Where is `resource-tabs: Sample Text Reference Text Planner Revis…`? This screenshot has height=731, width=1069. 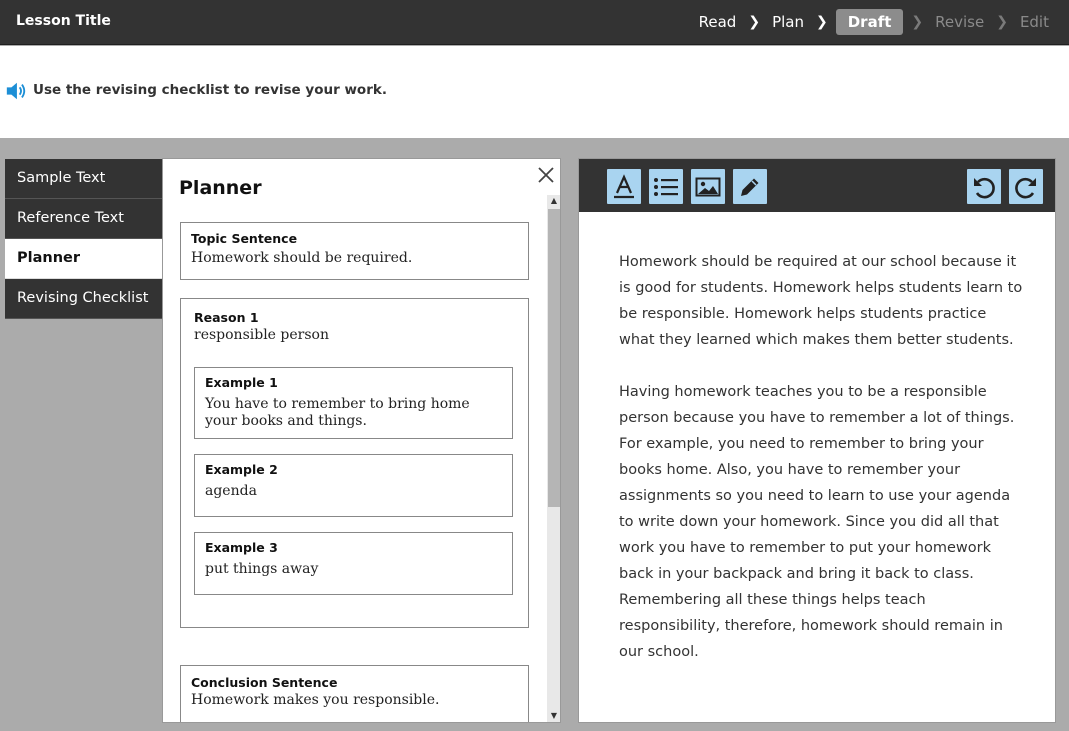 resource-tabs: Sample Text Reference Text Planner Revis… is located at coordinates (83, 239).